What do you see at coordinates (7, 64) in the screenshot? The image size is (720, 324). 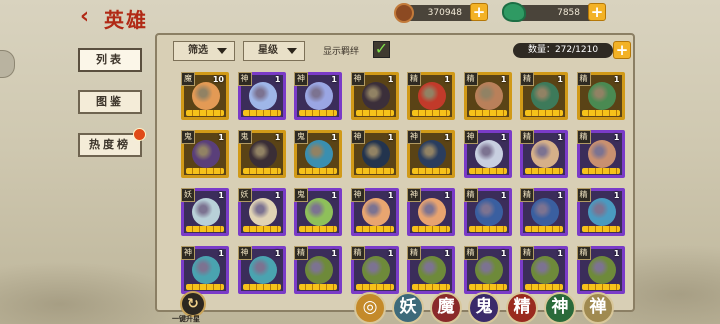 I see `side-drawer-handle` at bounding box center [7, 64].